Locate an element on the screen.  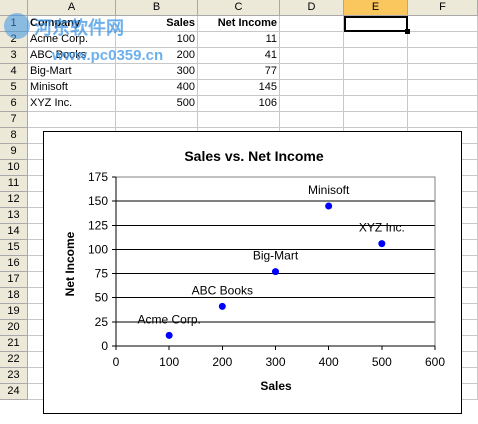
cell-d2 is located at coordinates (312, 40).